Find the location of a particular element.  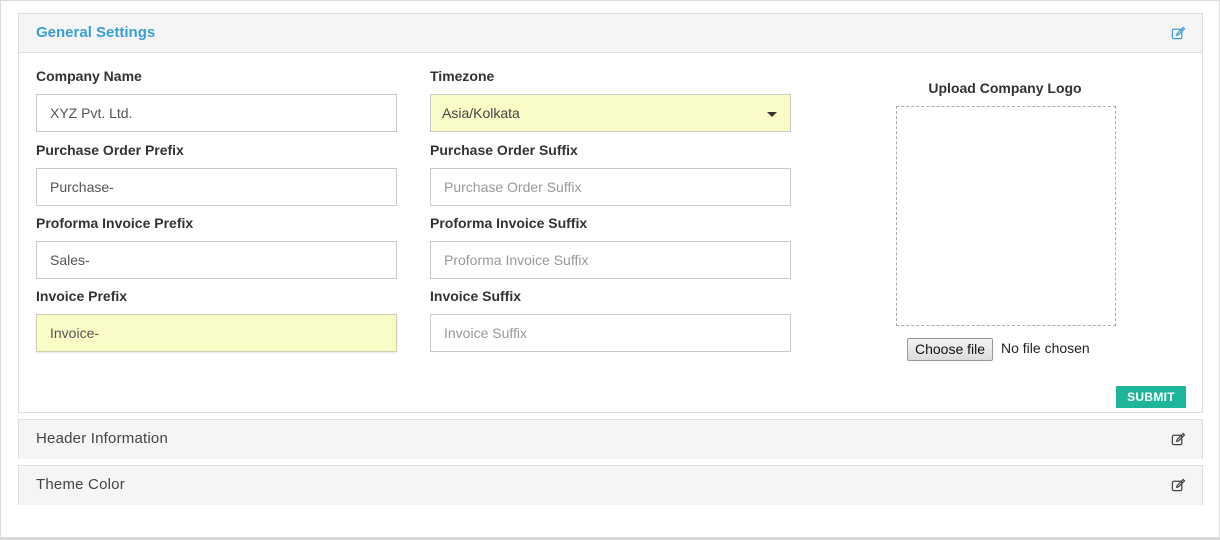

invoice-suffix-label: Invoice Suffix is located at coordinates (476, 296).